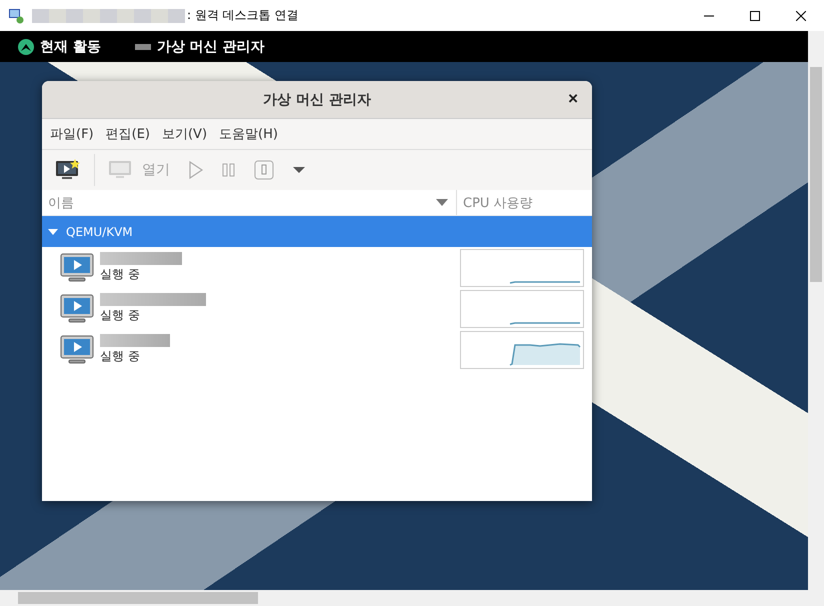 Image resolution: width=824 pixels, height=606 pixels. What do you see at coordinates (573, 99) in the screenshot?
I see `close-button: ×` at bounding box center [573, 99].